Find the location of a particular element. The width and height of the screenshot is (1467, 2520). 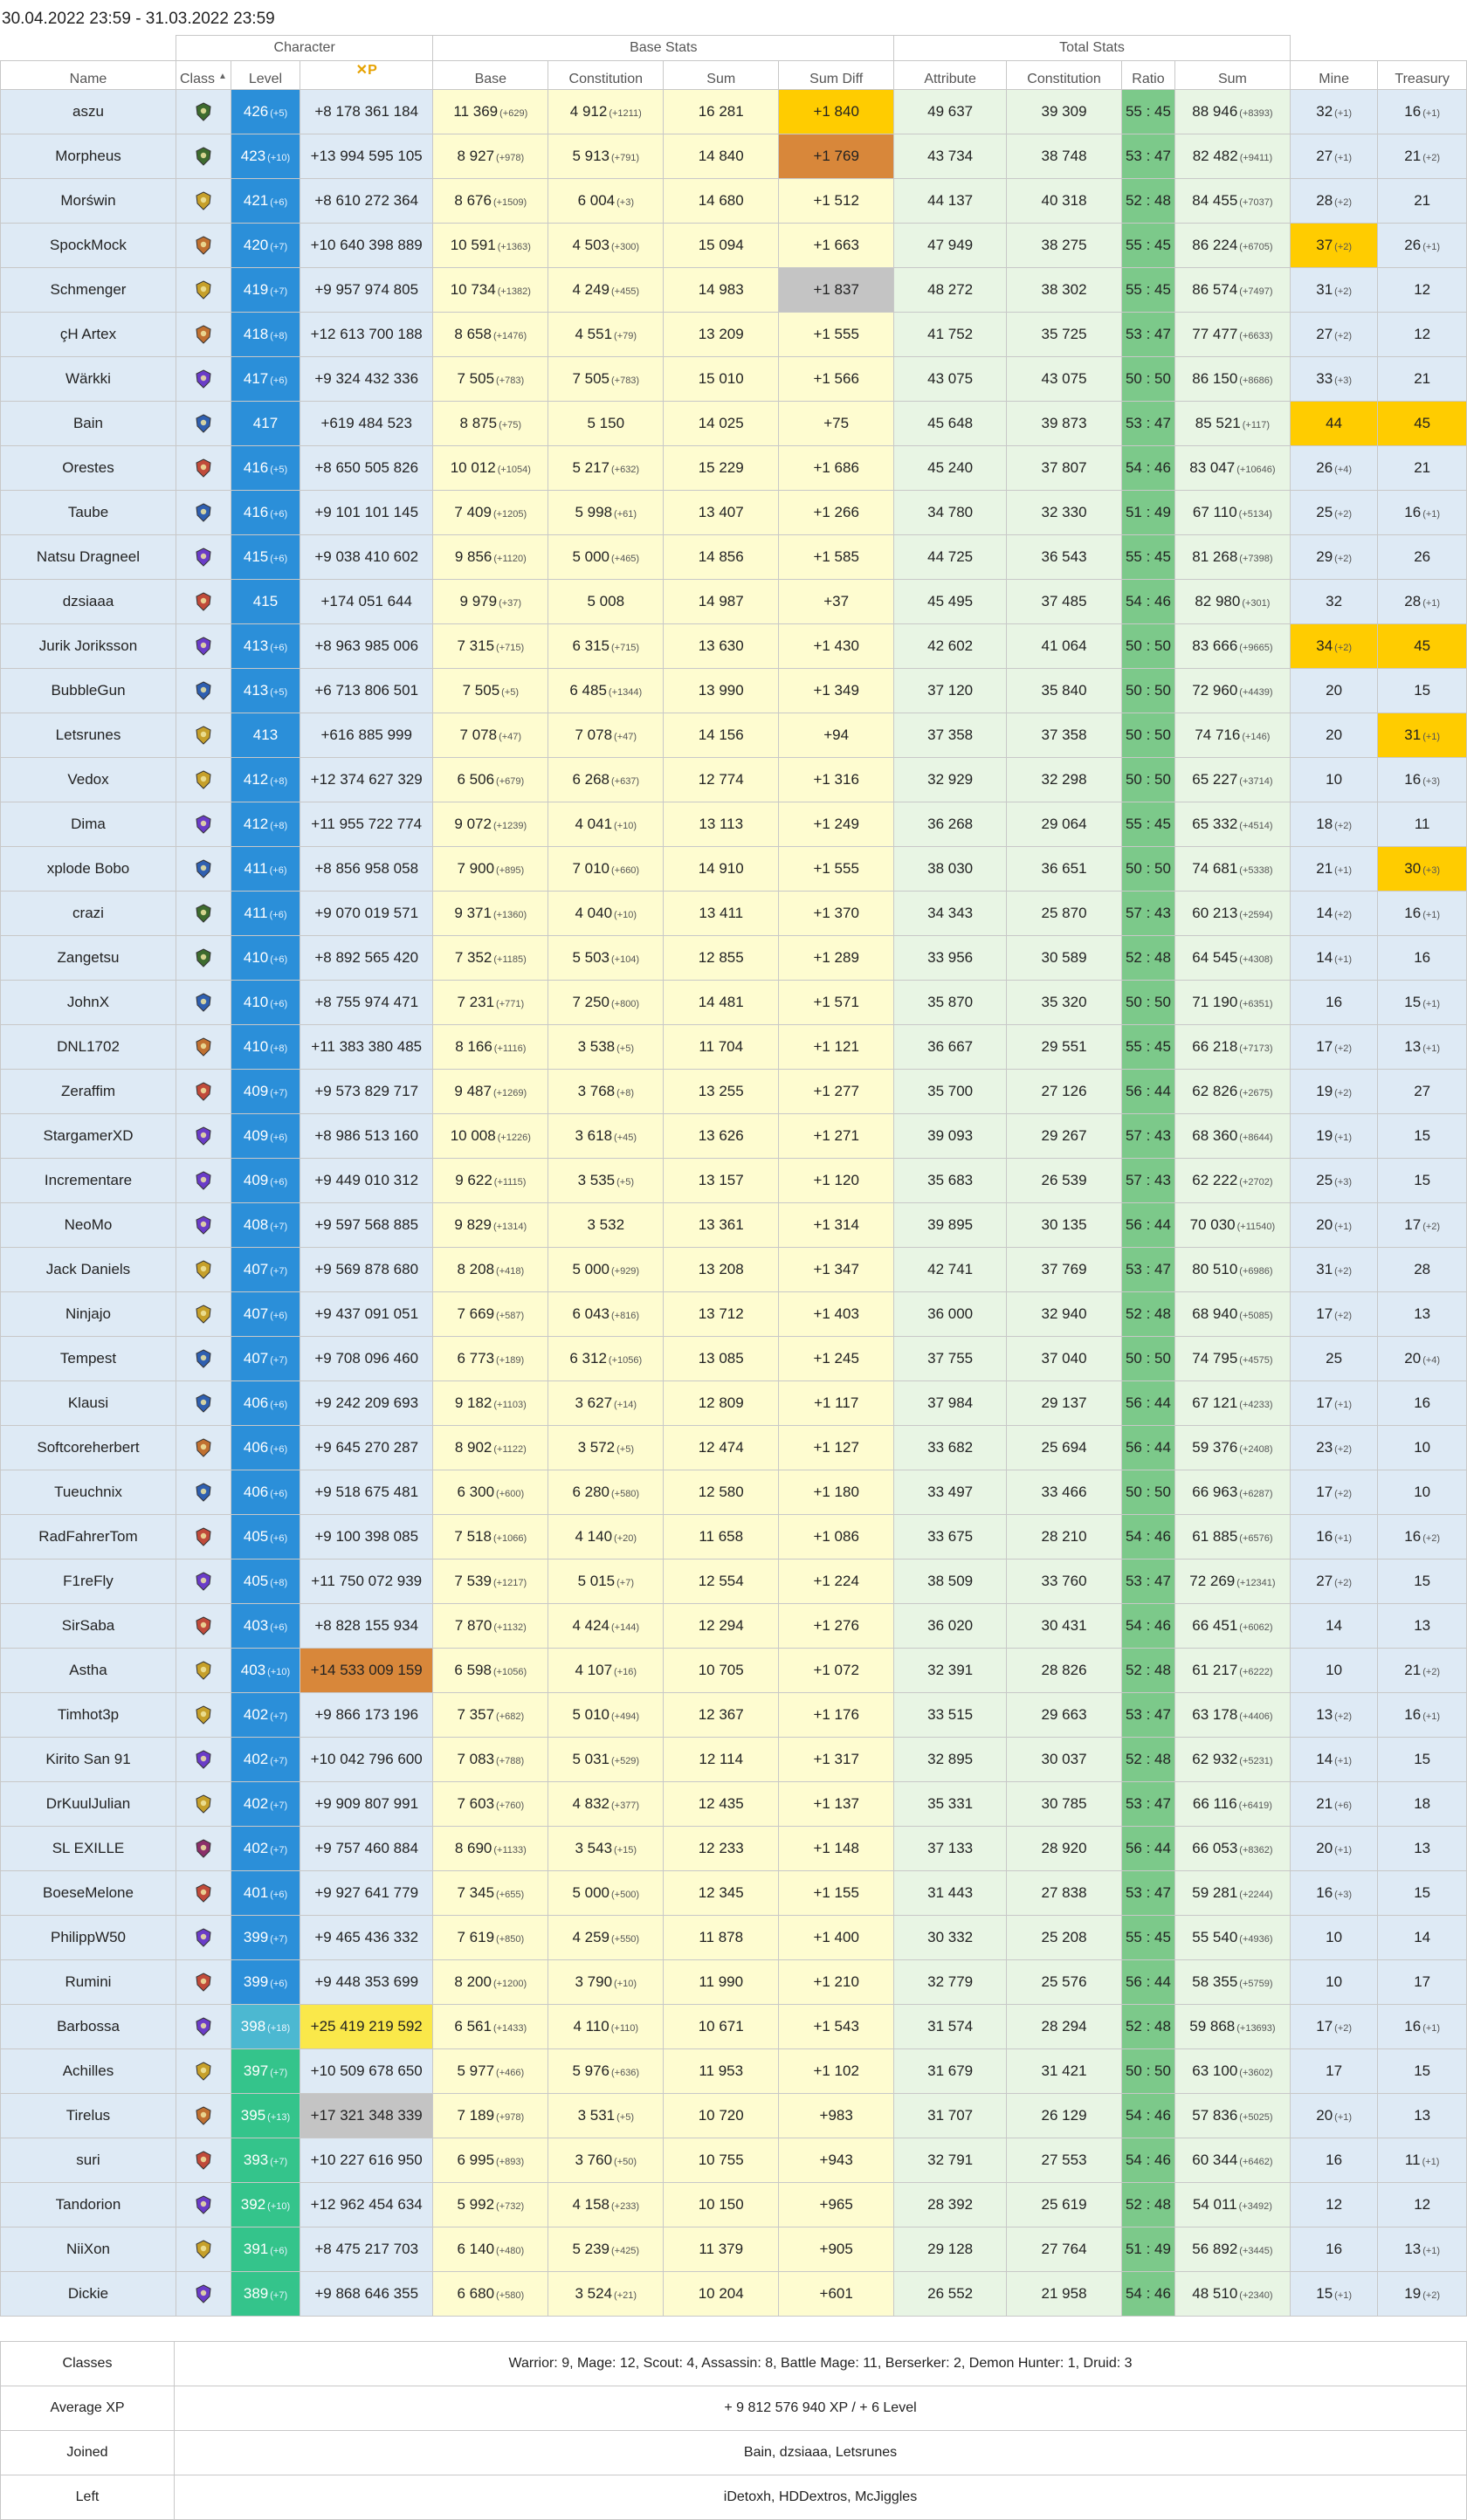

col-total-sum-header: Sum is located at coordinates (1232, 75).